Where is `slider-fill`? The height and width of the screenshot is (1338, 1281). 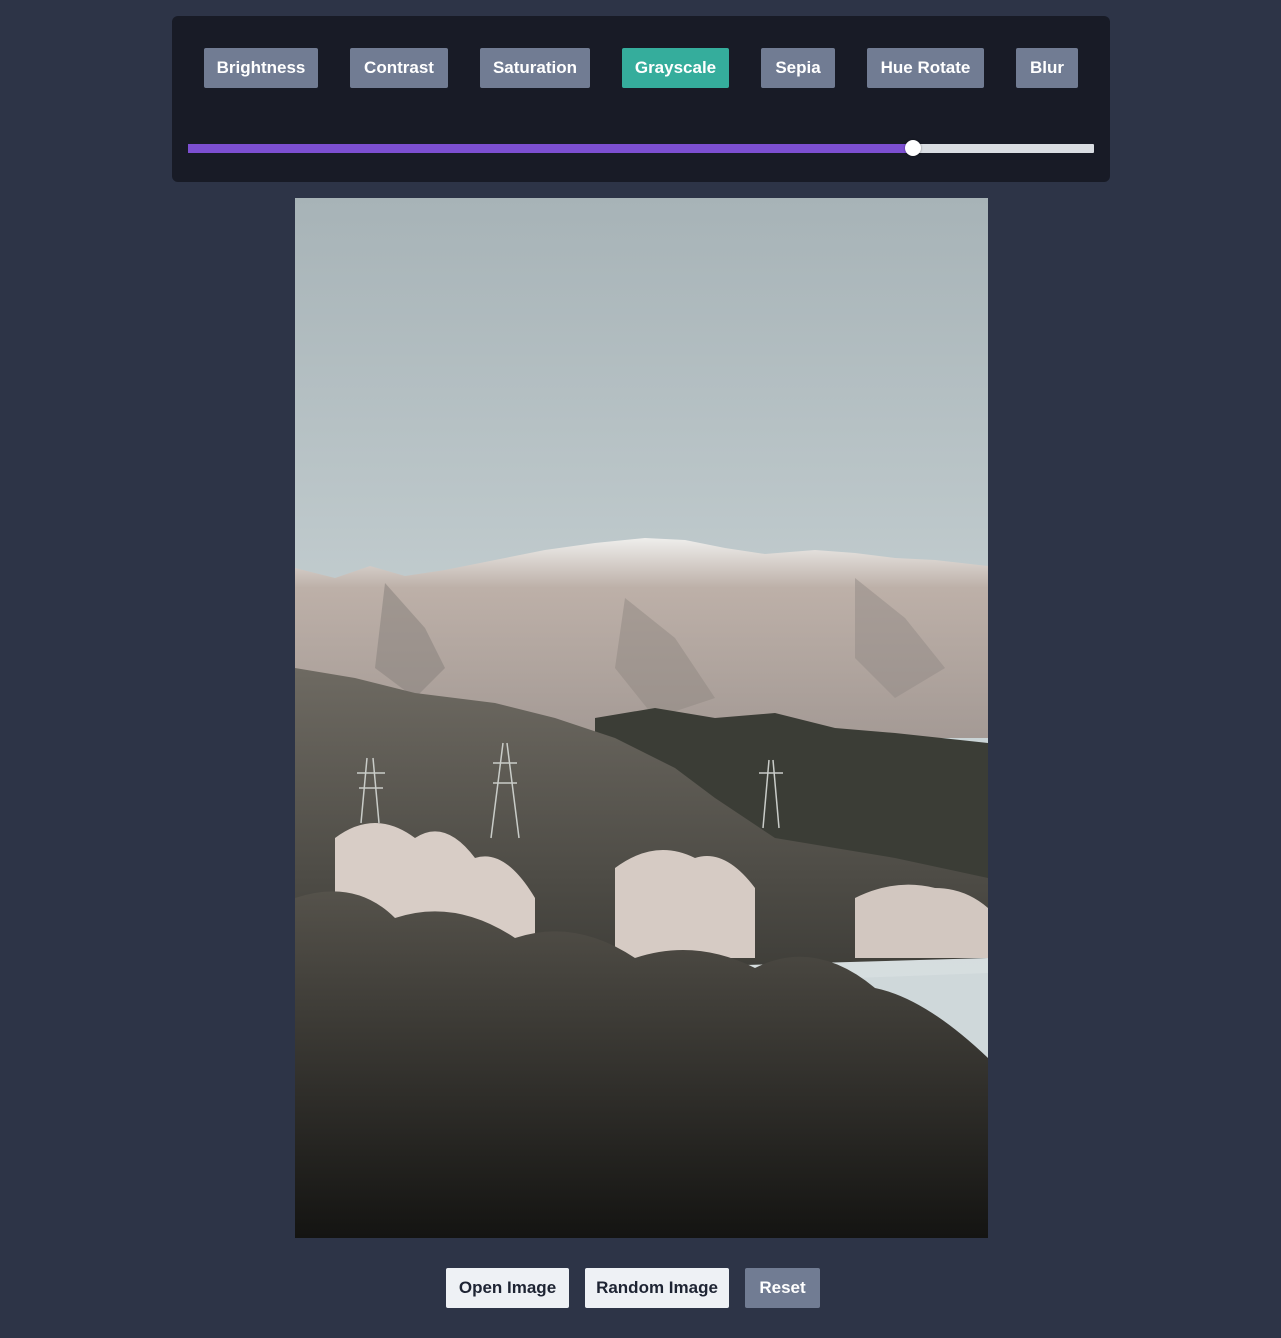 slider-fill is located at coordinates (550, 148).